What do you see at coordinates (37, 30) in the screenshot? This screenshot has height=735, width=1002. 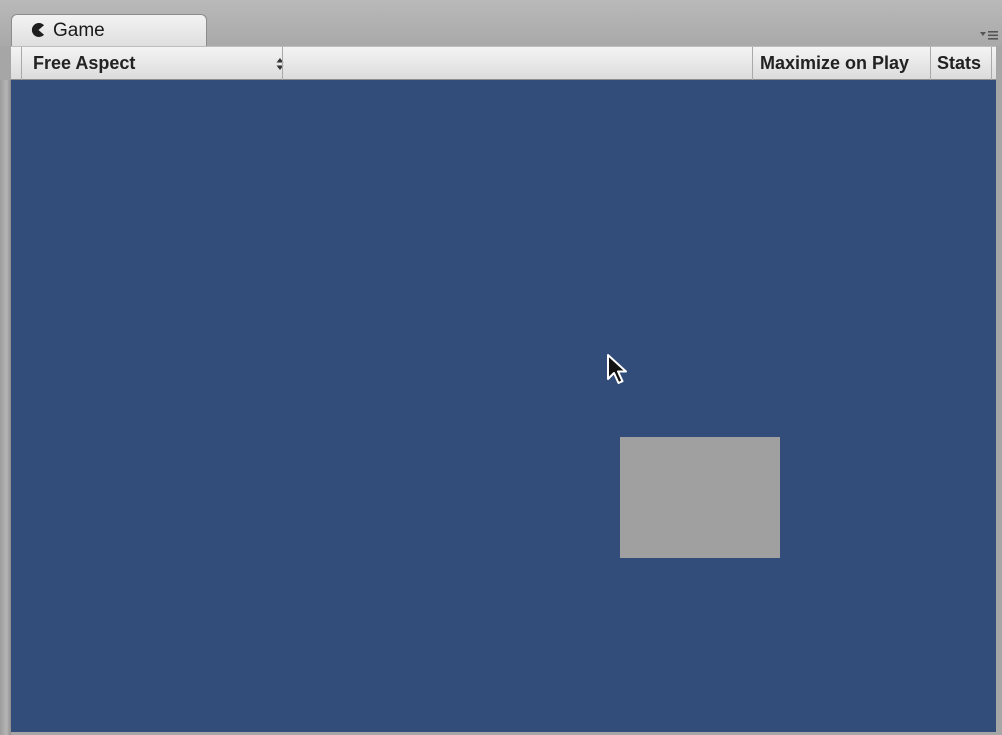 I see `pacman-icon` at bounding box center [37, 30].